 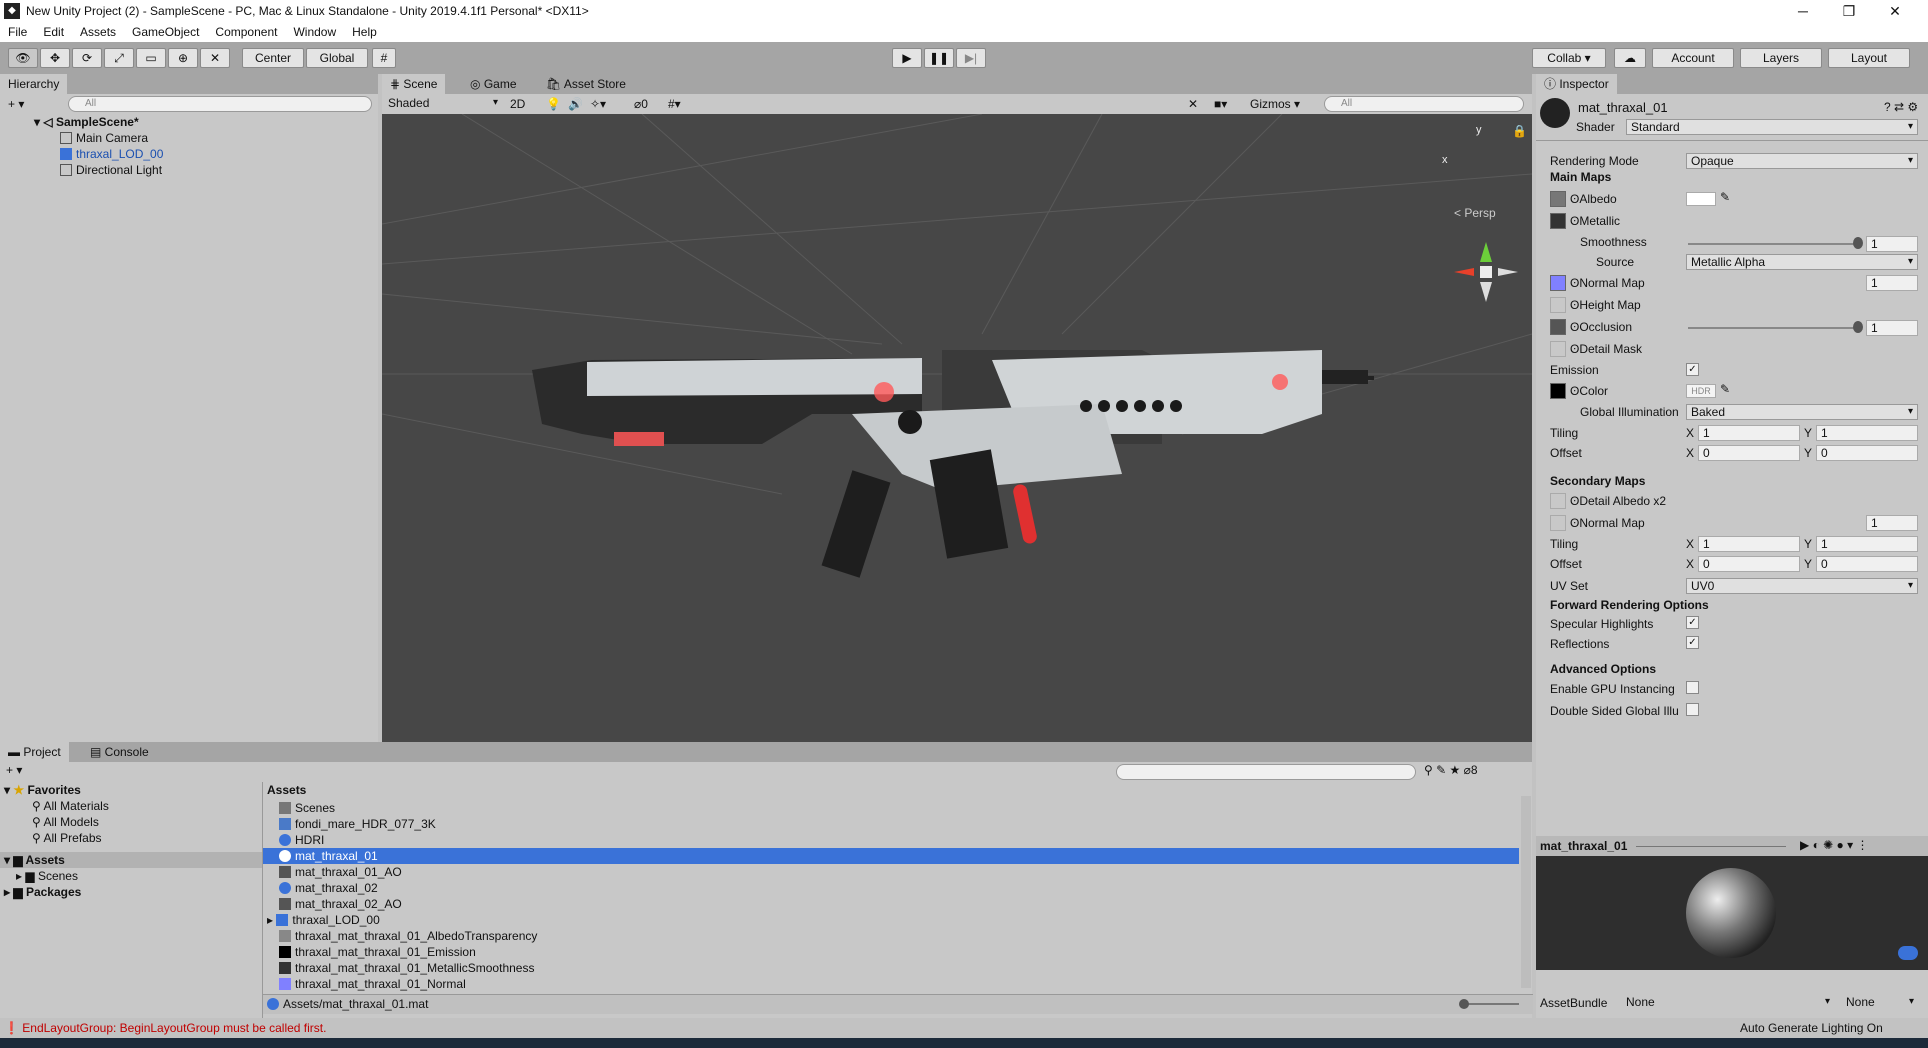 What do you see at coordinates (1692, 369) in the screenshot?
I see `emission-checkbox: ✓` at bounding box center [1692, 369].